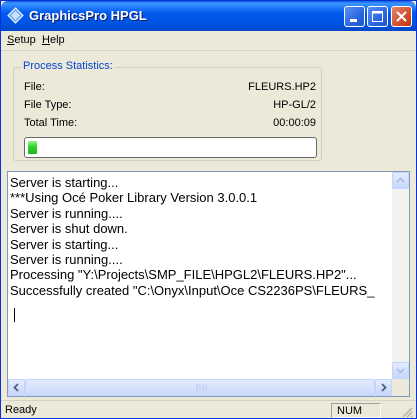 This screenshot has width=417, height=419. What do you see at coordinates (208, 16) in the screenshot?
I see `title-bar: GraphicsPro HPGL` at bounding box center [208, 16].